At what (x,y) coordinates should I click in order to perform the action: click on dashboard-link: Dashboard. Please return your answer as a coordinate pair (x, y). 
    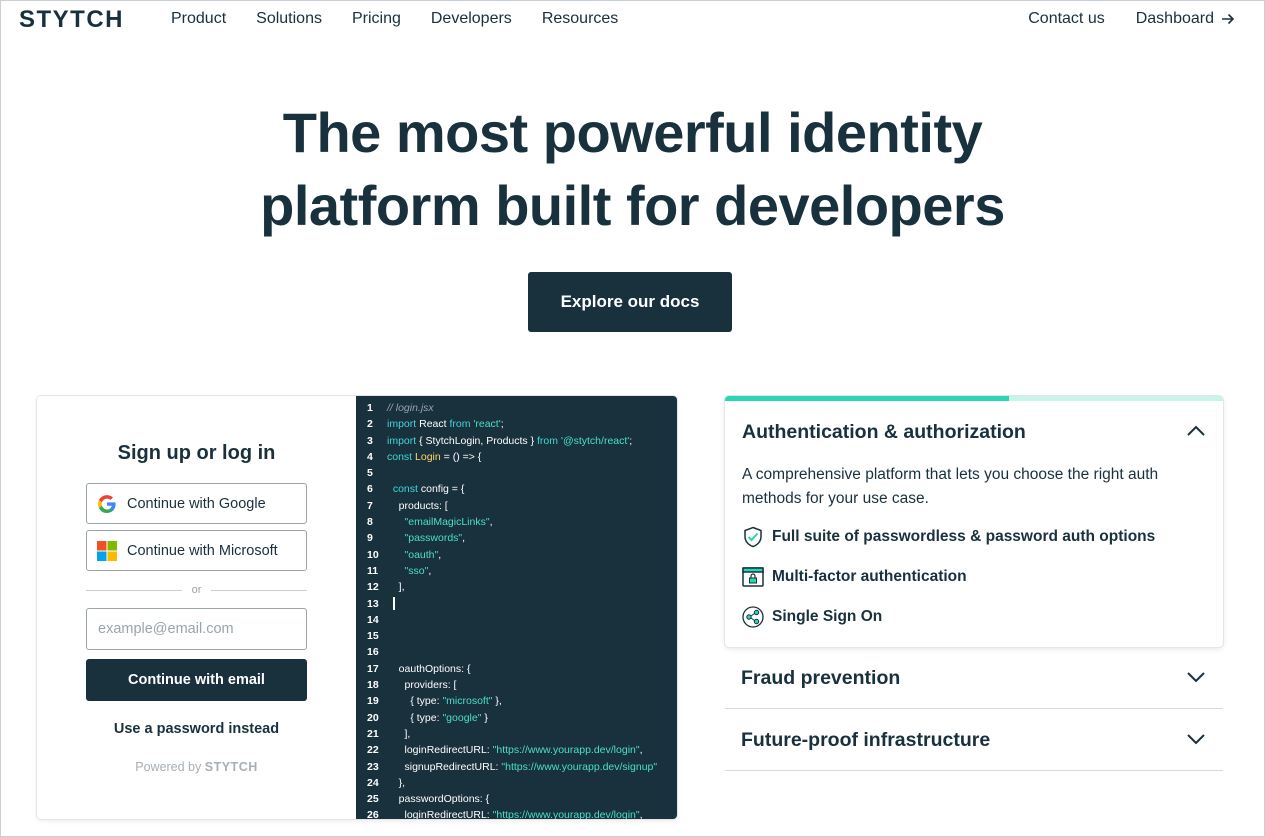
    Looking at the image, I should click on (1185, 19).